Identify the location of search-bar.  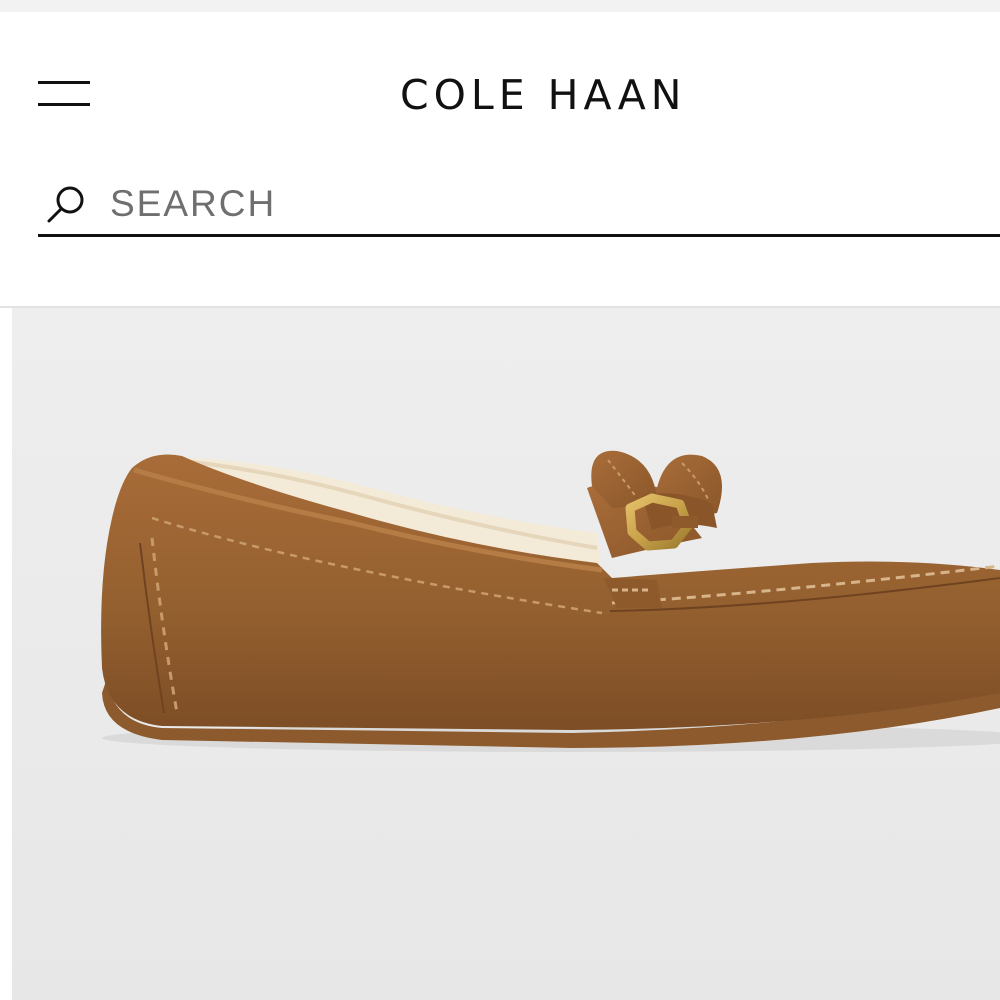
(519, 205).